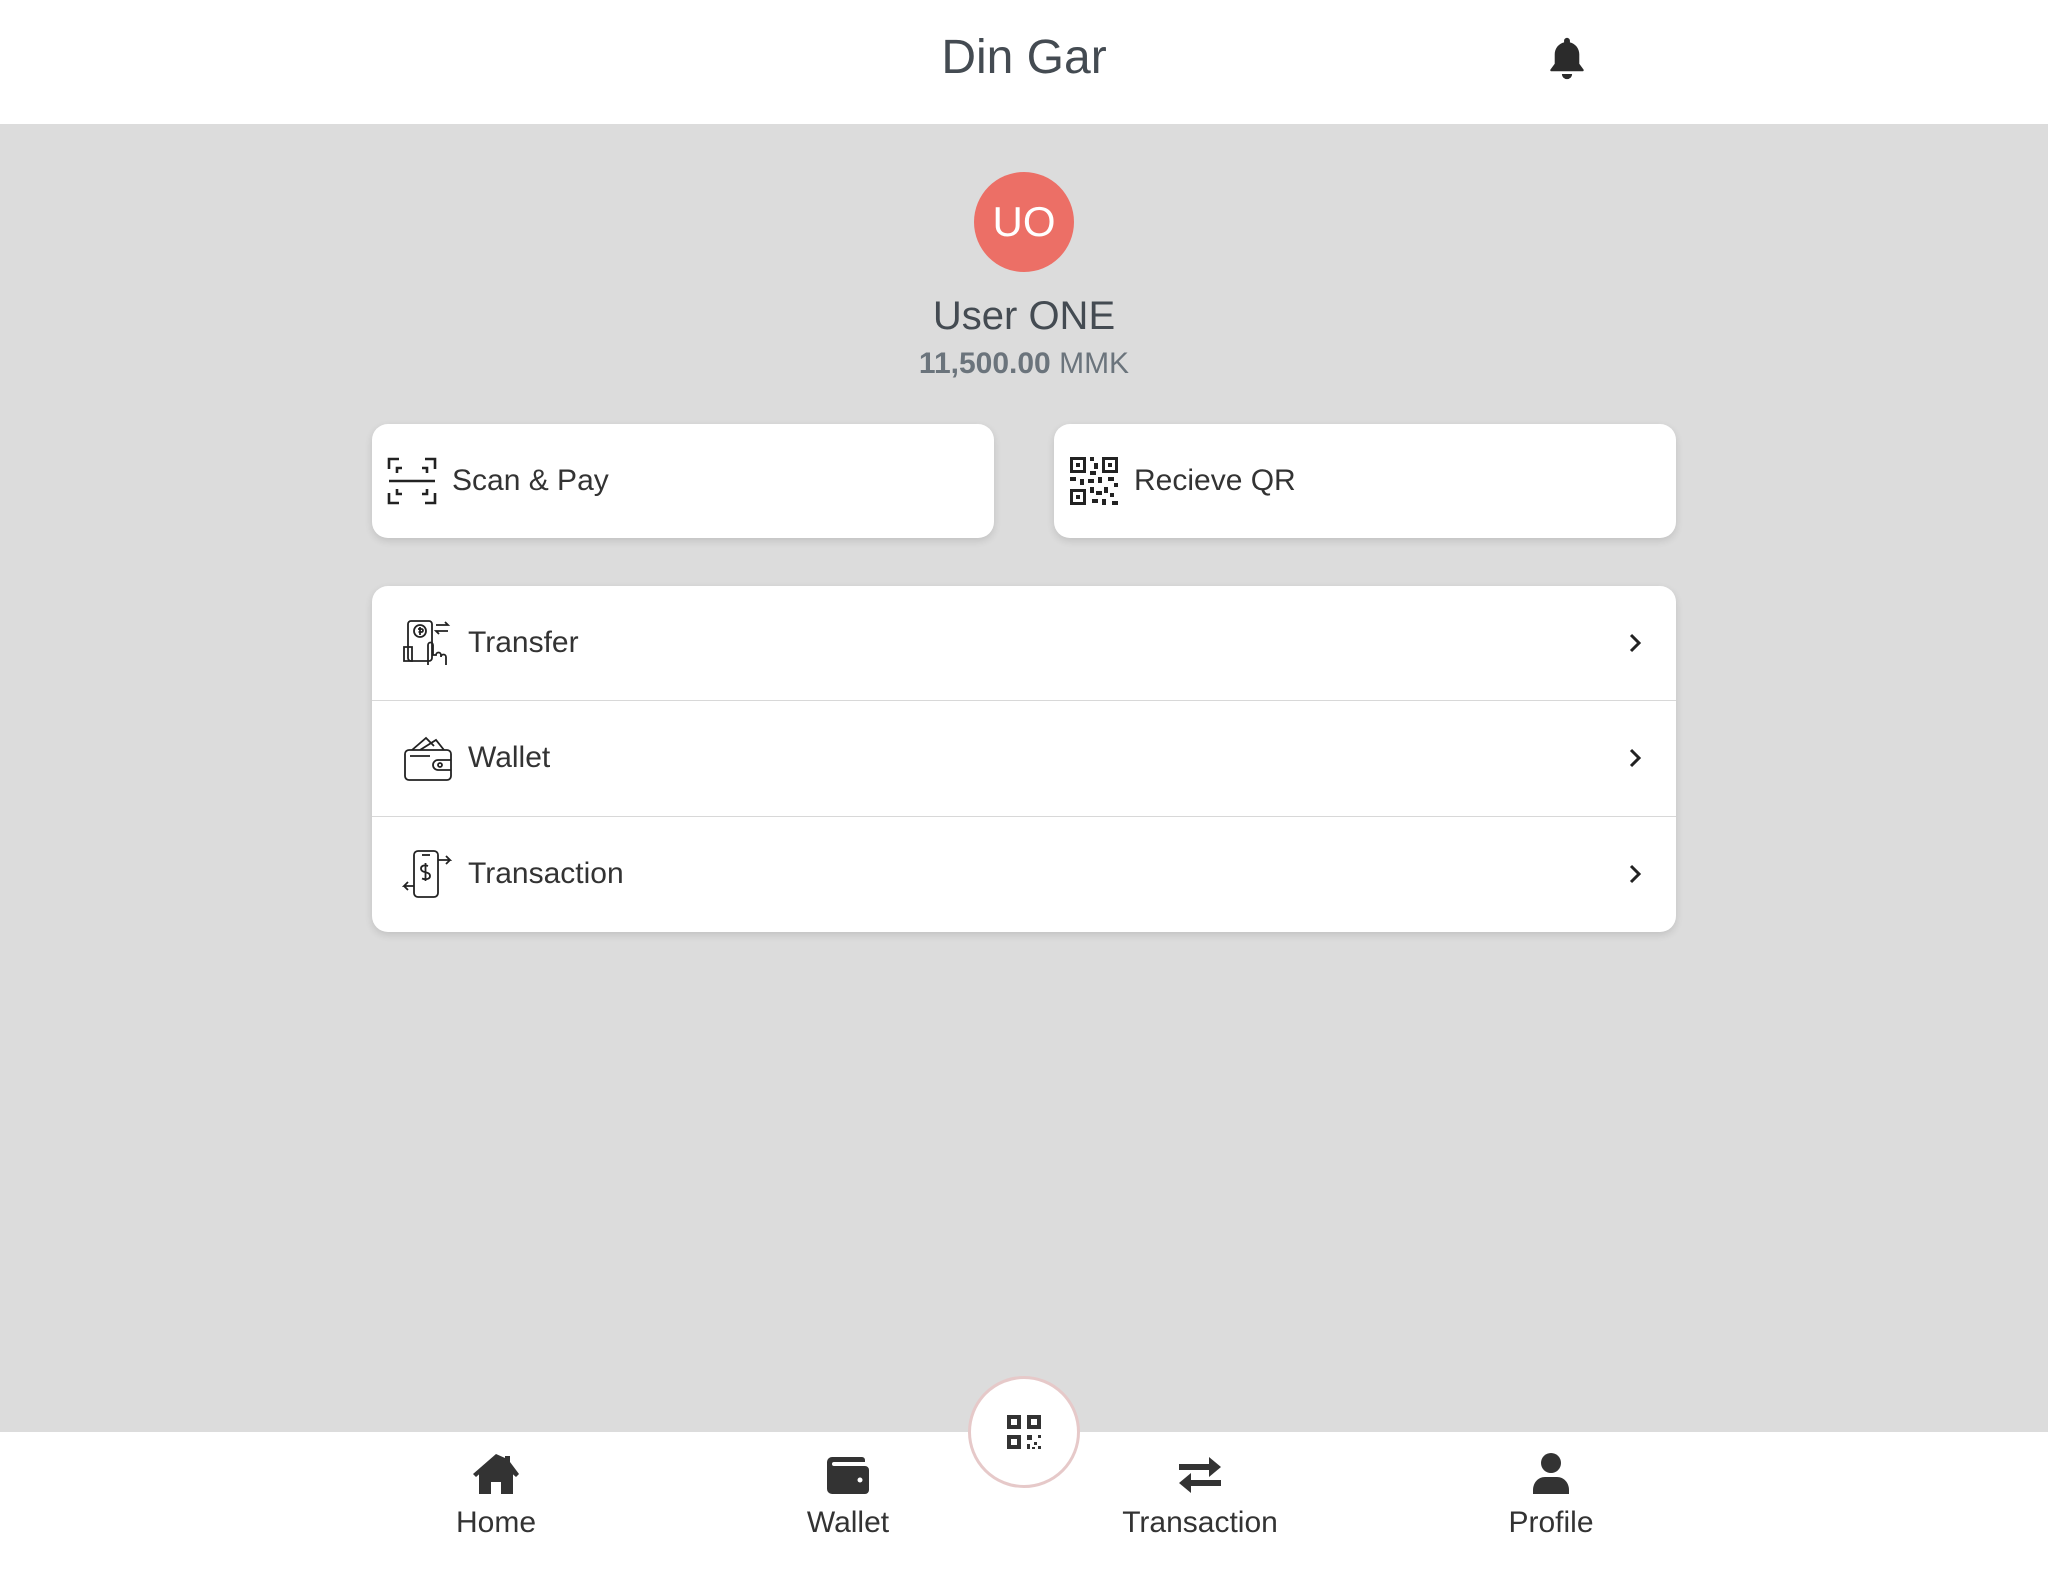  Describe the element at coordinates (496, 1522) in the screenshot. I see `nav-home-label: Home` at that location.